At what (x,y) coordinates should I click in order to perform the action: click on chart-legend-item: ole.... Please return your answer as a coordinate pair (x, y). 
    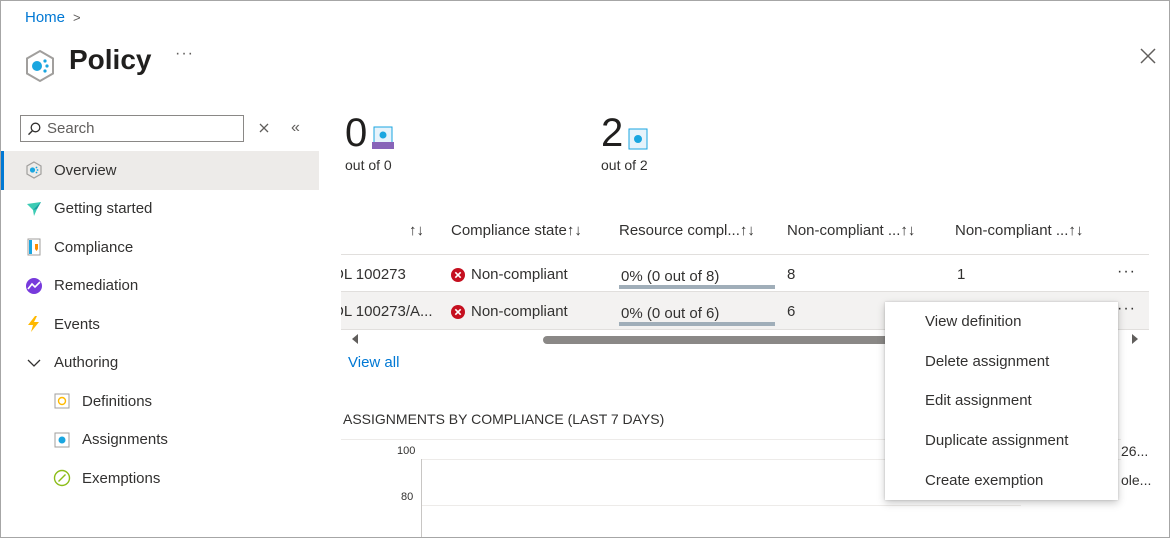
    Looking at the image, I should click on (1136, 480).